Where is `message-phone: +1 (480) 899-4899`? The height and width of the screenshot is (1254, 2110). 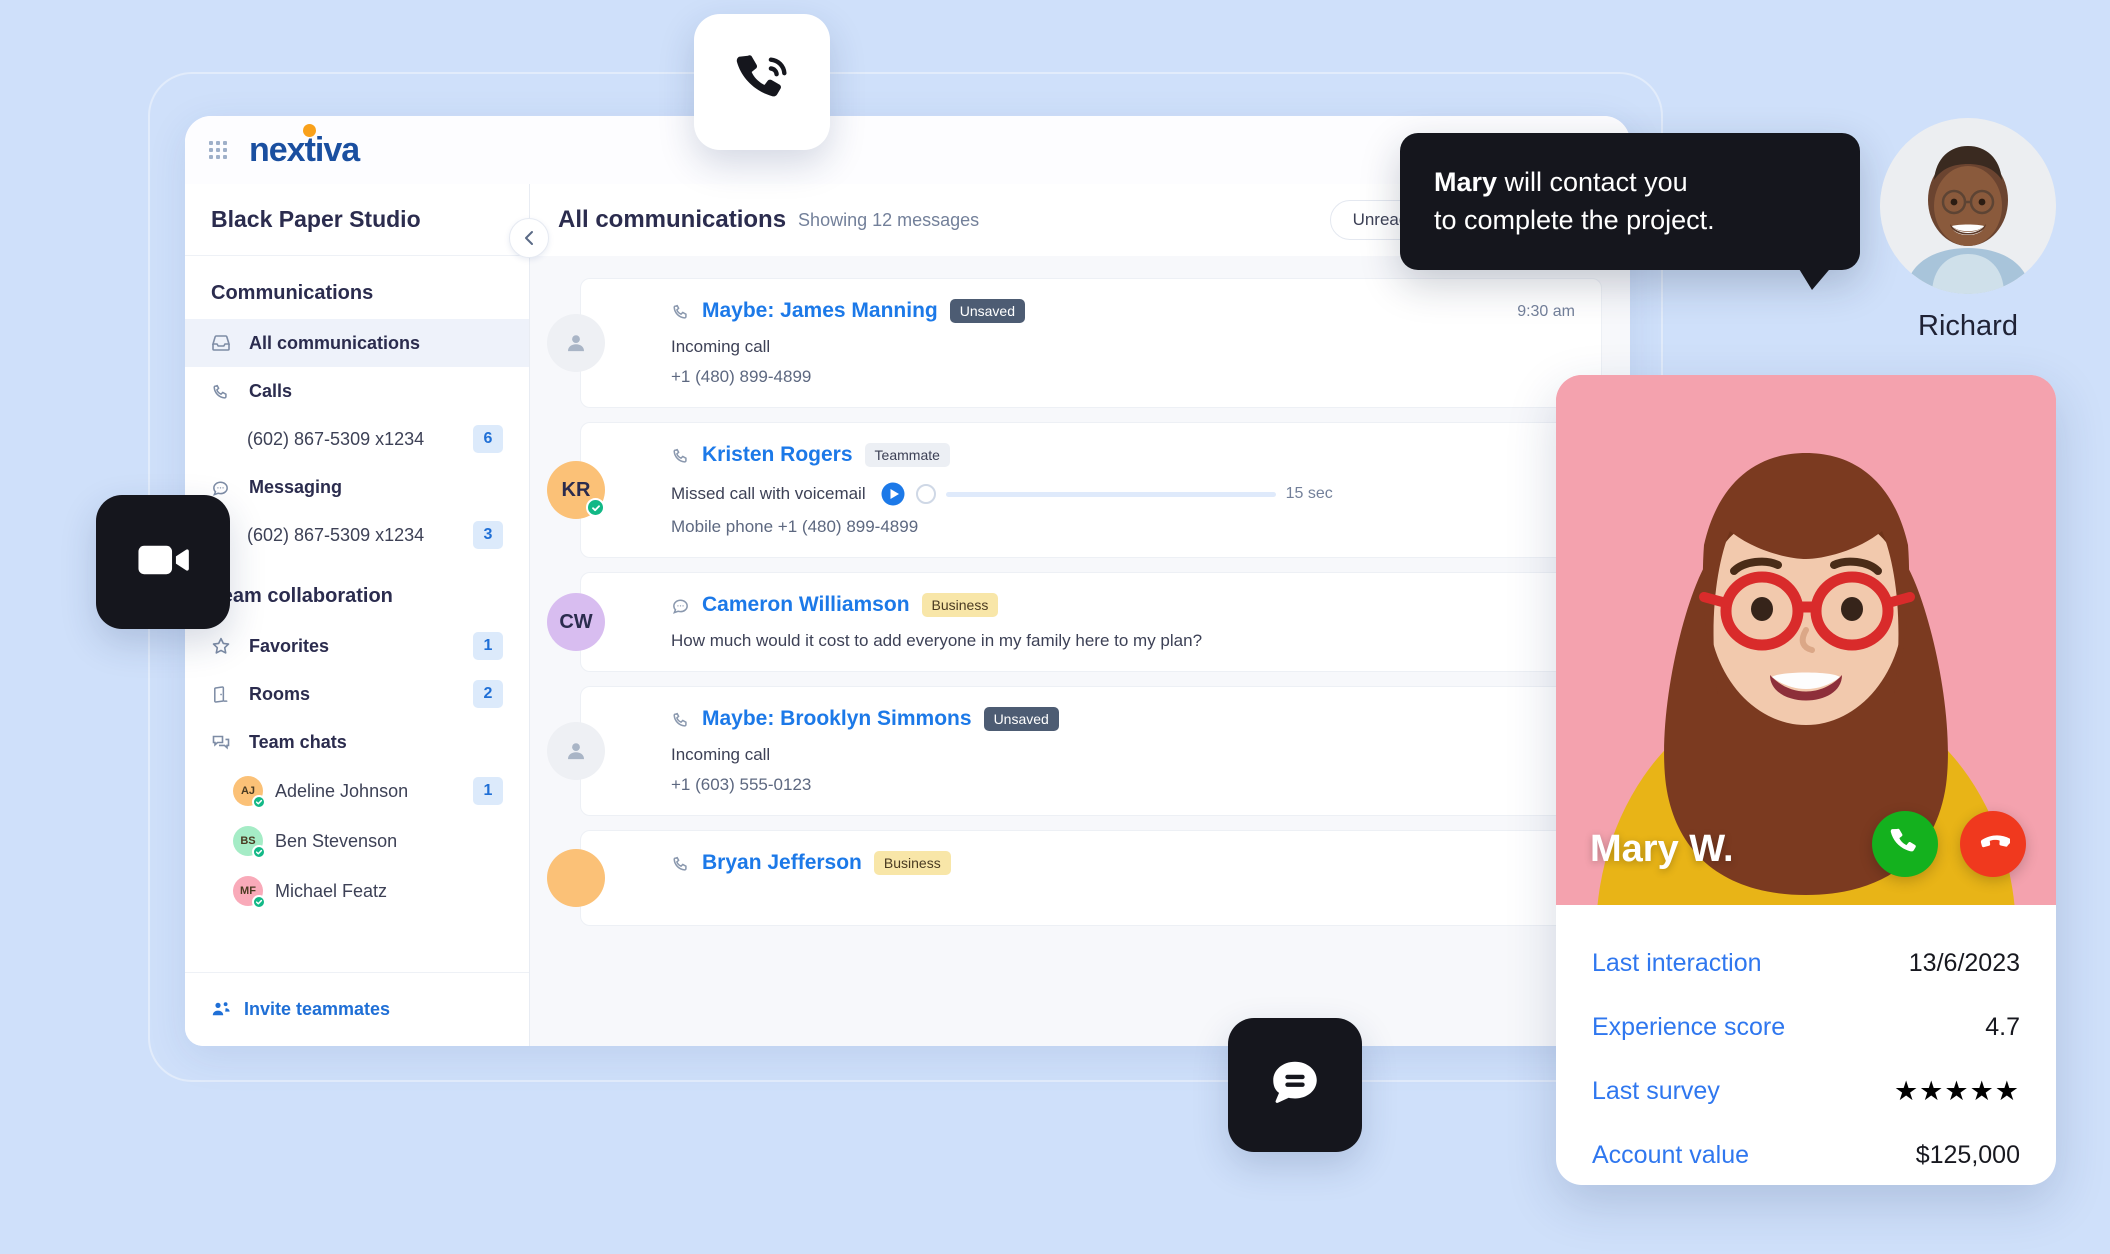 message-phone: +1 (480) 899-4899 is located at coordinates (741, 376).